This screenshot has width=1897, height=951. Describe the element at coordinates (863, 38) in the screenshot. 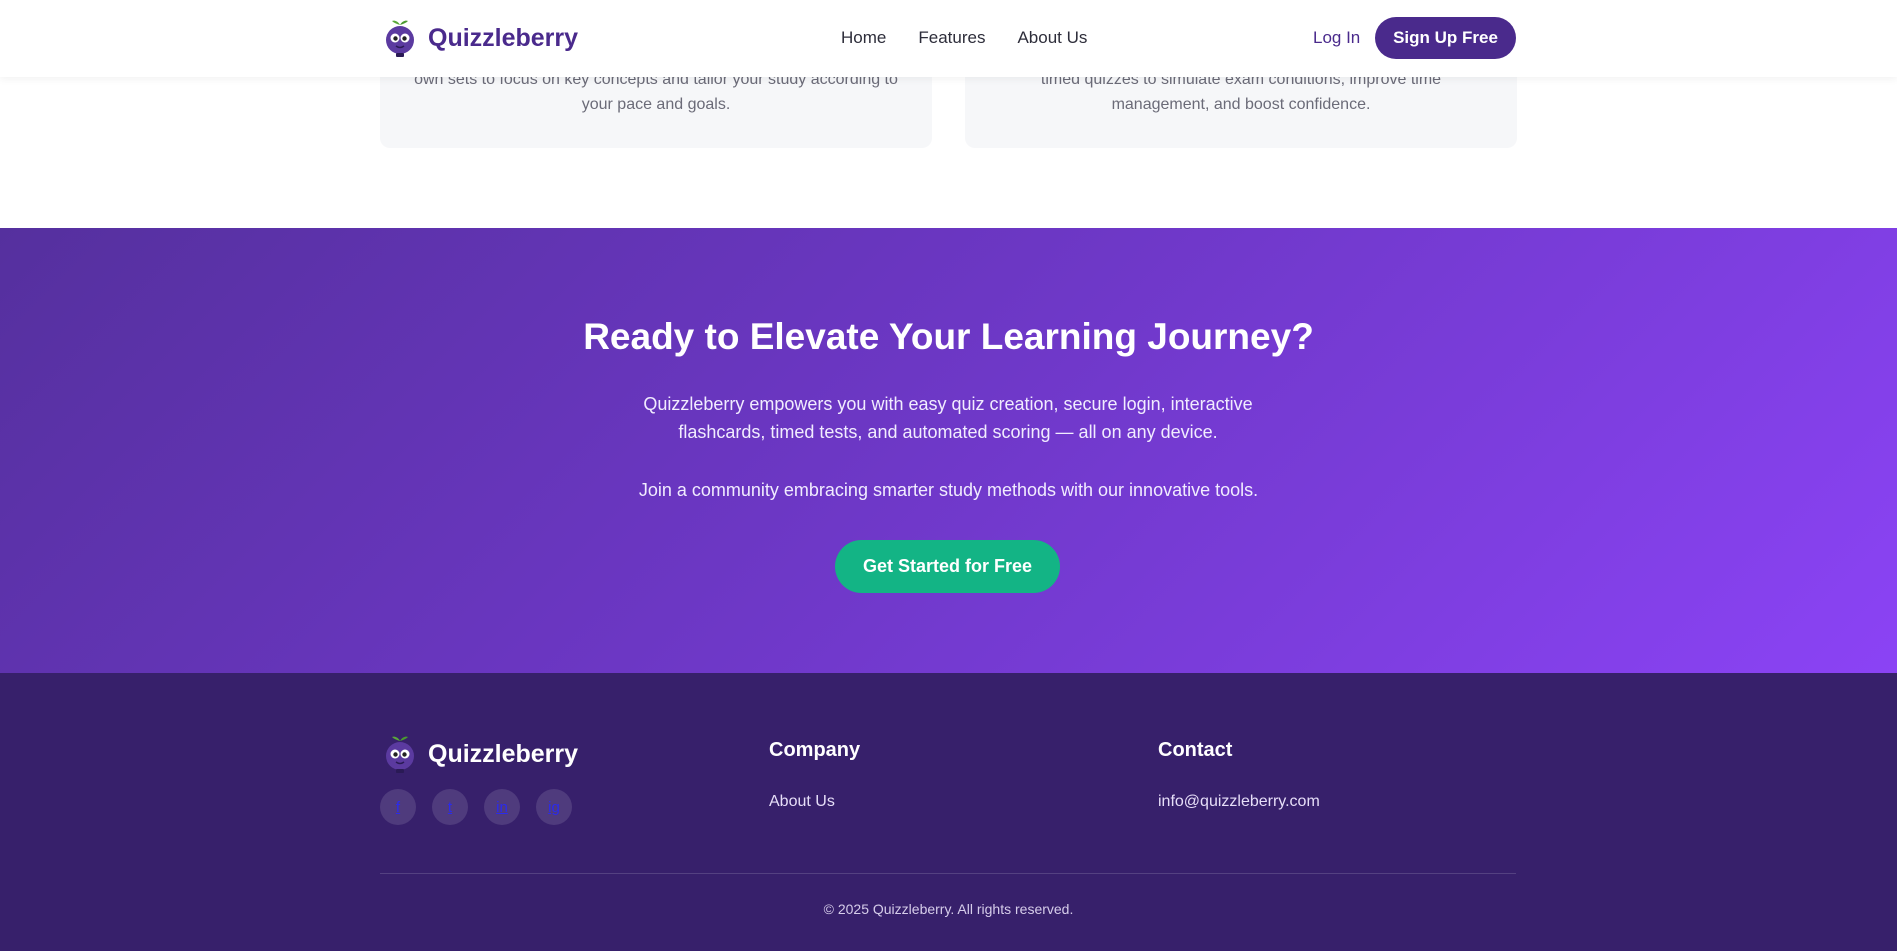

I see `nav-home: Home` at that location.